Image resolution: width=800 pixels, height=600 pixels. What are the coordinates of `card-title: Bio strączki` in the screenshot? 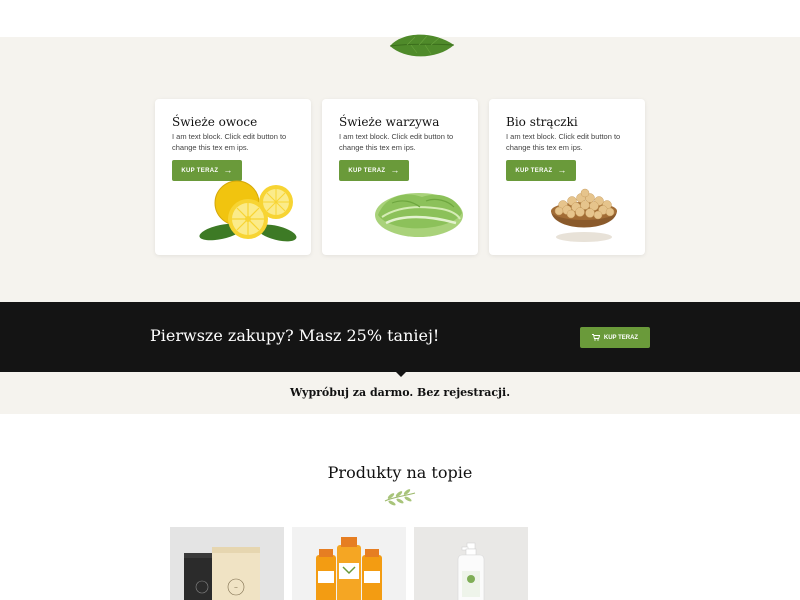 It's located at (542, 122).